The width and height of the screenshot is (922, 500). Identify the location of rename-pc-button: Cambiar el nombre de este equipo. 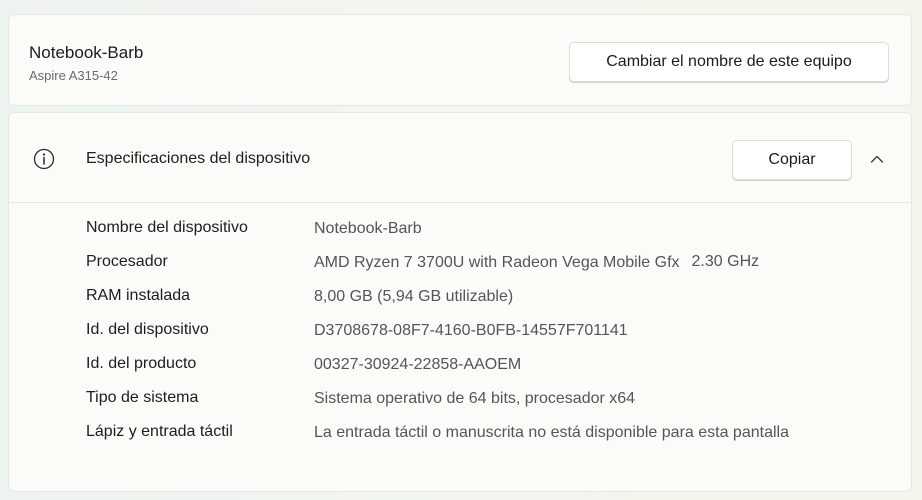
(729, 62).